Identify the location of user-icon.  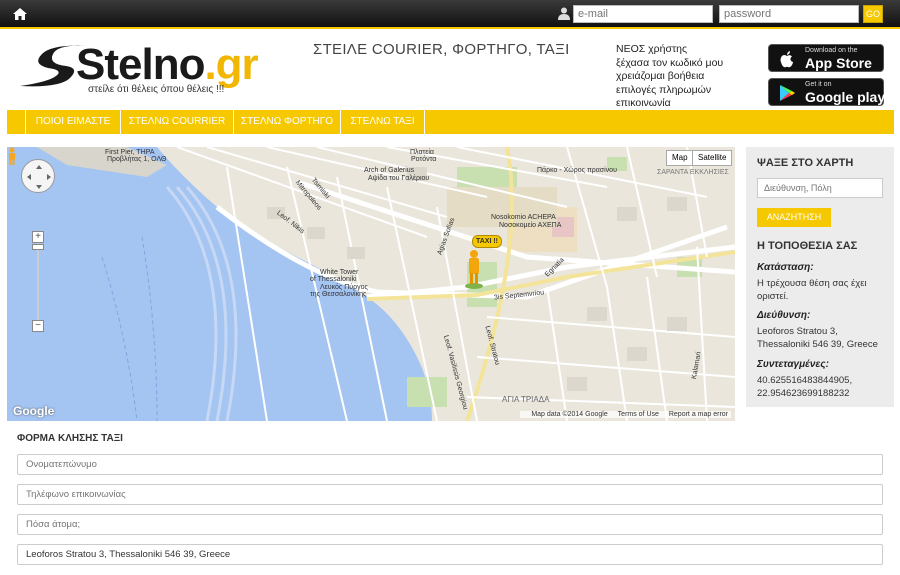
(564, 13).